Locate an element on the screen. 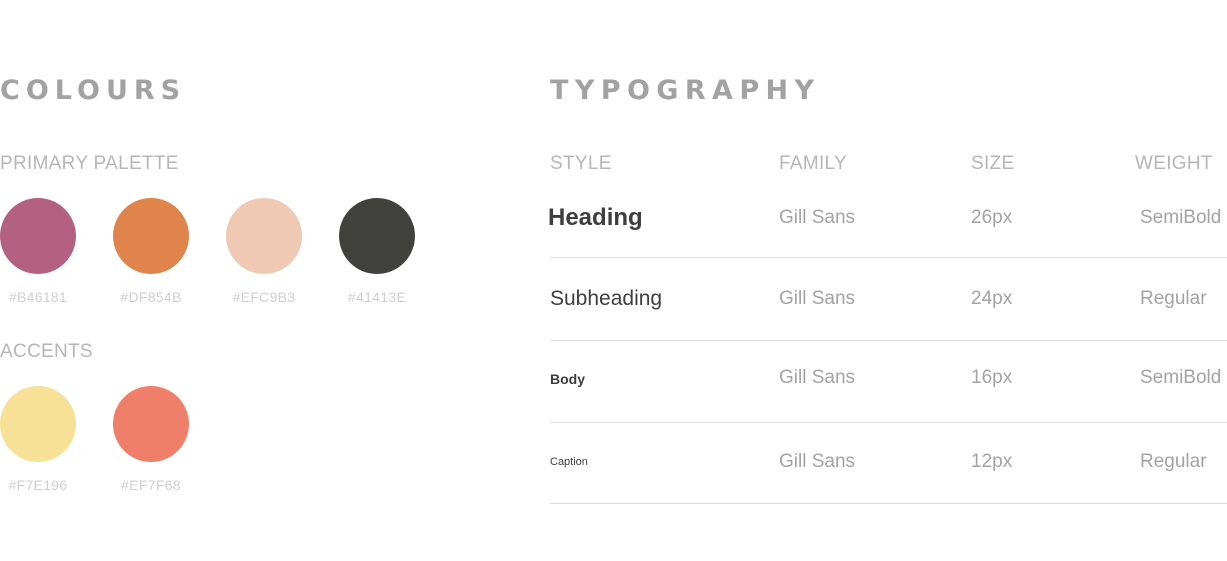 This screenshot has height=561, width=1227. swatch-accent-1: #F7E196 is located at coordinates (38, 440).